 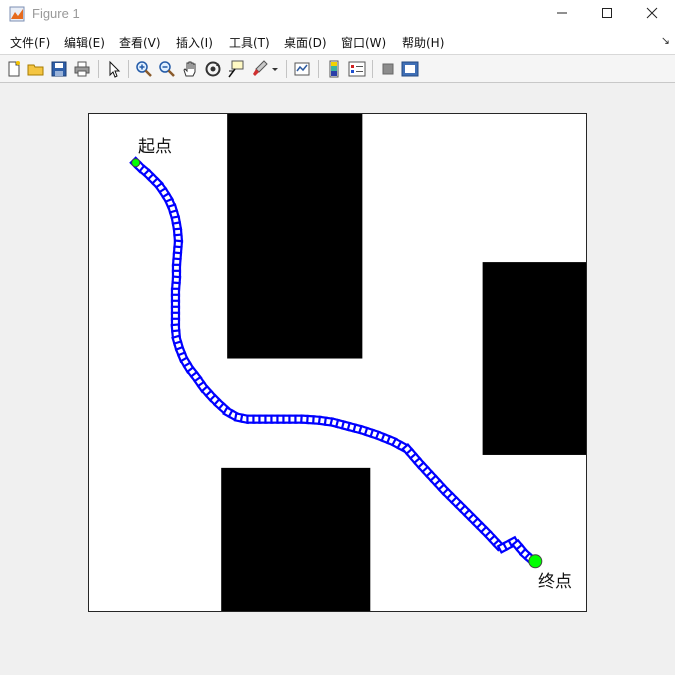 I want to click on hide-plot-tools-icon, so click(x=388, y=69).